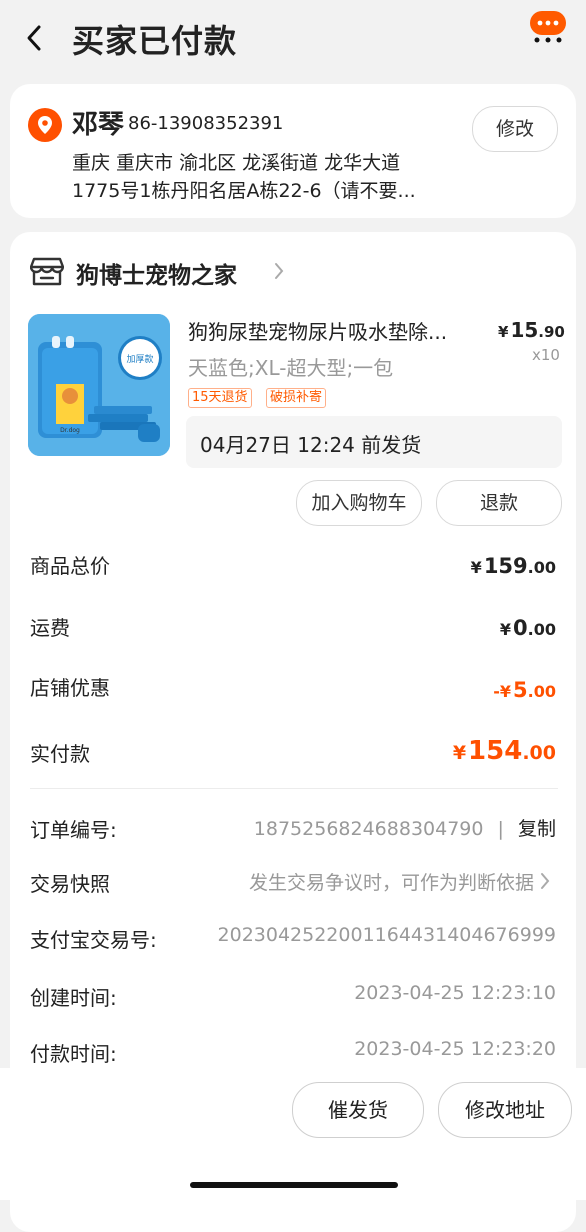 The height and width of the screenshot is (1232, 586). What do you see at coordinates (548, 27) in the screenshot?
I see `more-icon` at bounding box center [548, 27].